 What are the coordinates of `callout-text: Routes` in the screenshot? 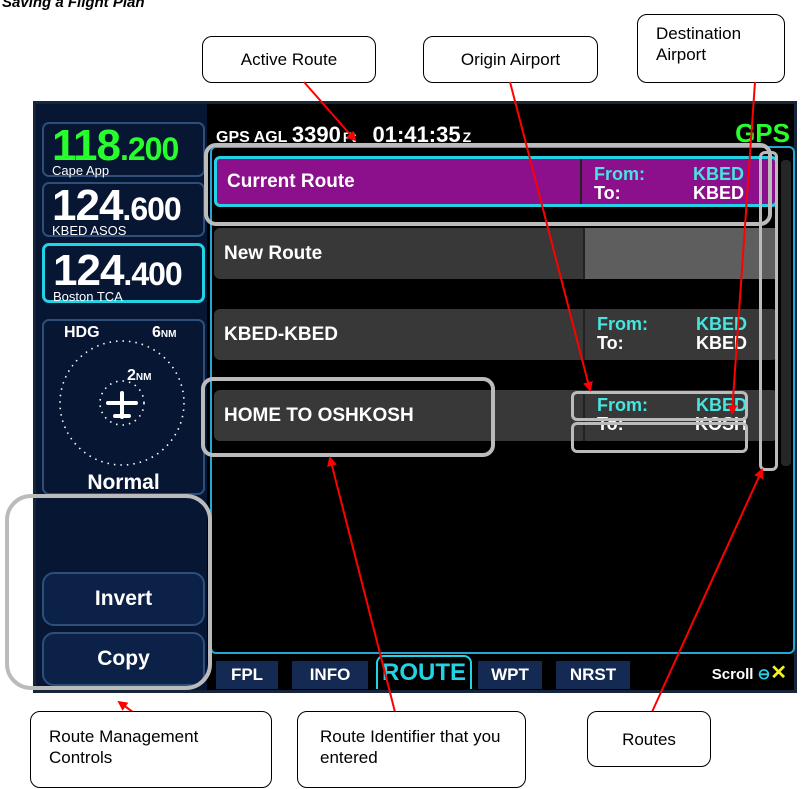 It's located at (649, 739).